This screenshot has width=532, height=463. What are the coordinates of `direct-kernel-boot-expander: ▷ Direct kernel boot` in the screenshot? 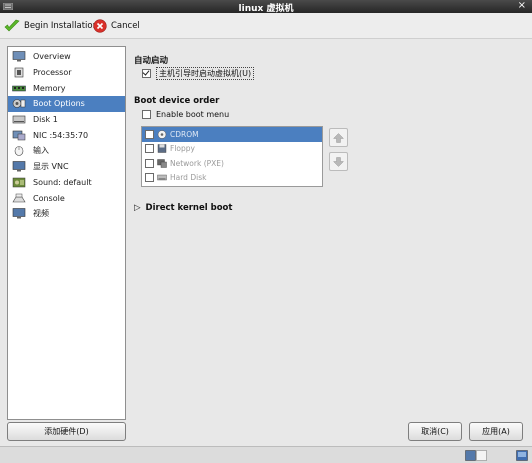 It's located at (183, 208).